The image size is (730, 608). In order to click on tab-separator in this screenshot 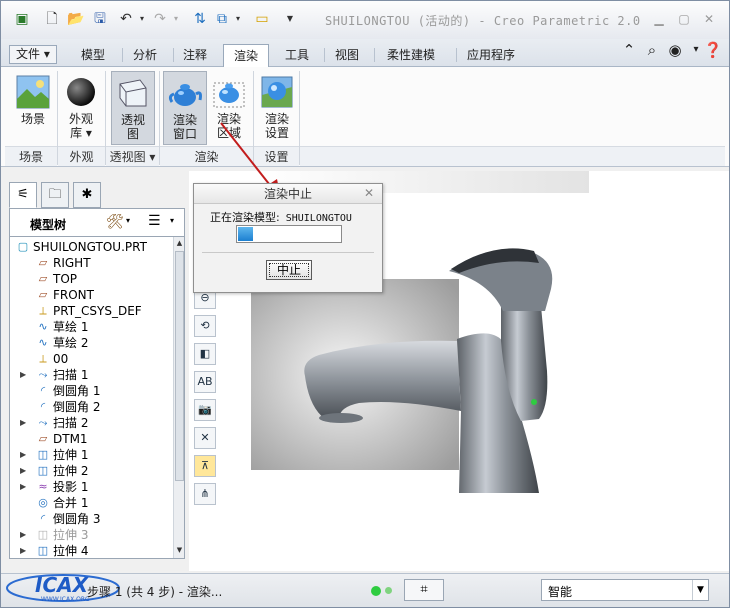, I will do `click(374, 55)`.